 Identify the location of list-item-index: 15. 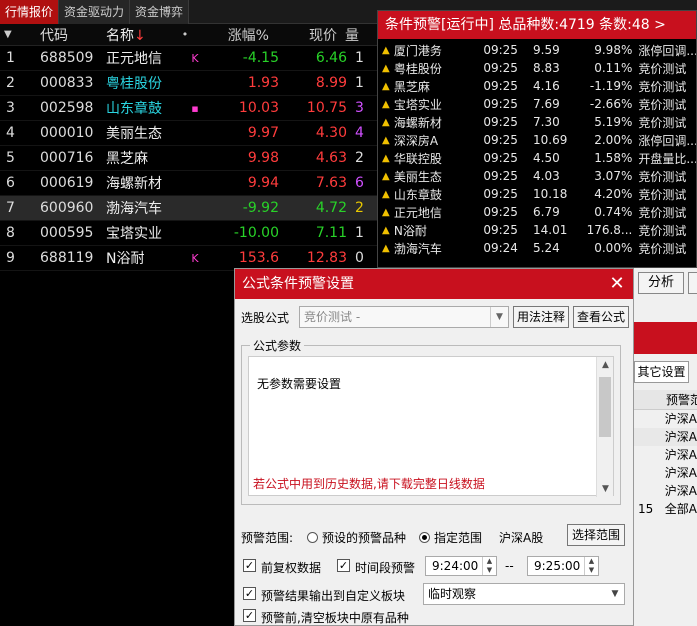
(646, 509).